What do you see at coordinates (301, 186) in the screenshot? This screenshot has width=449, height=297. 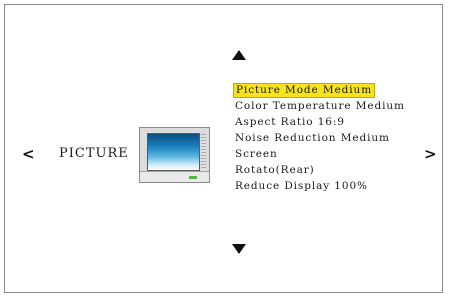 I see `menu-item-label: Reduce Display 100%` at bounding box center [301, 186].